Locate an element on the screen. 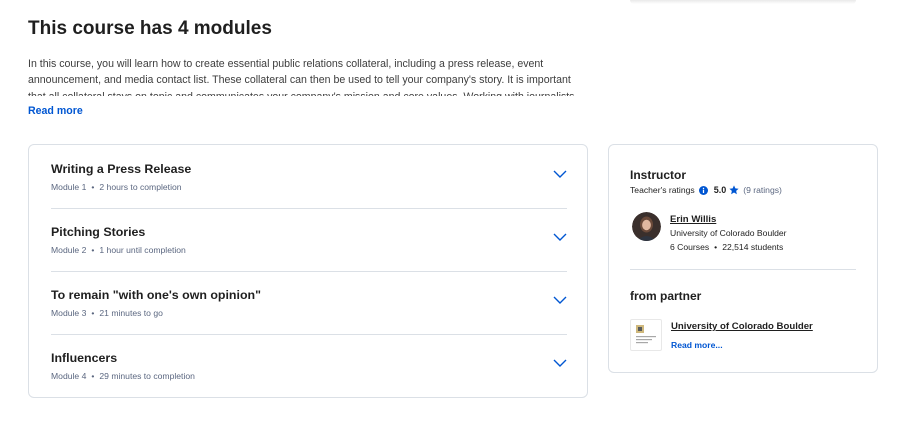 This screenshot has height=426, width=900. instructor-university: University of Colorado Boulder is located at coordinates (728, 233).